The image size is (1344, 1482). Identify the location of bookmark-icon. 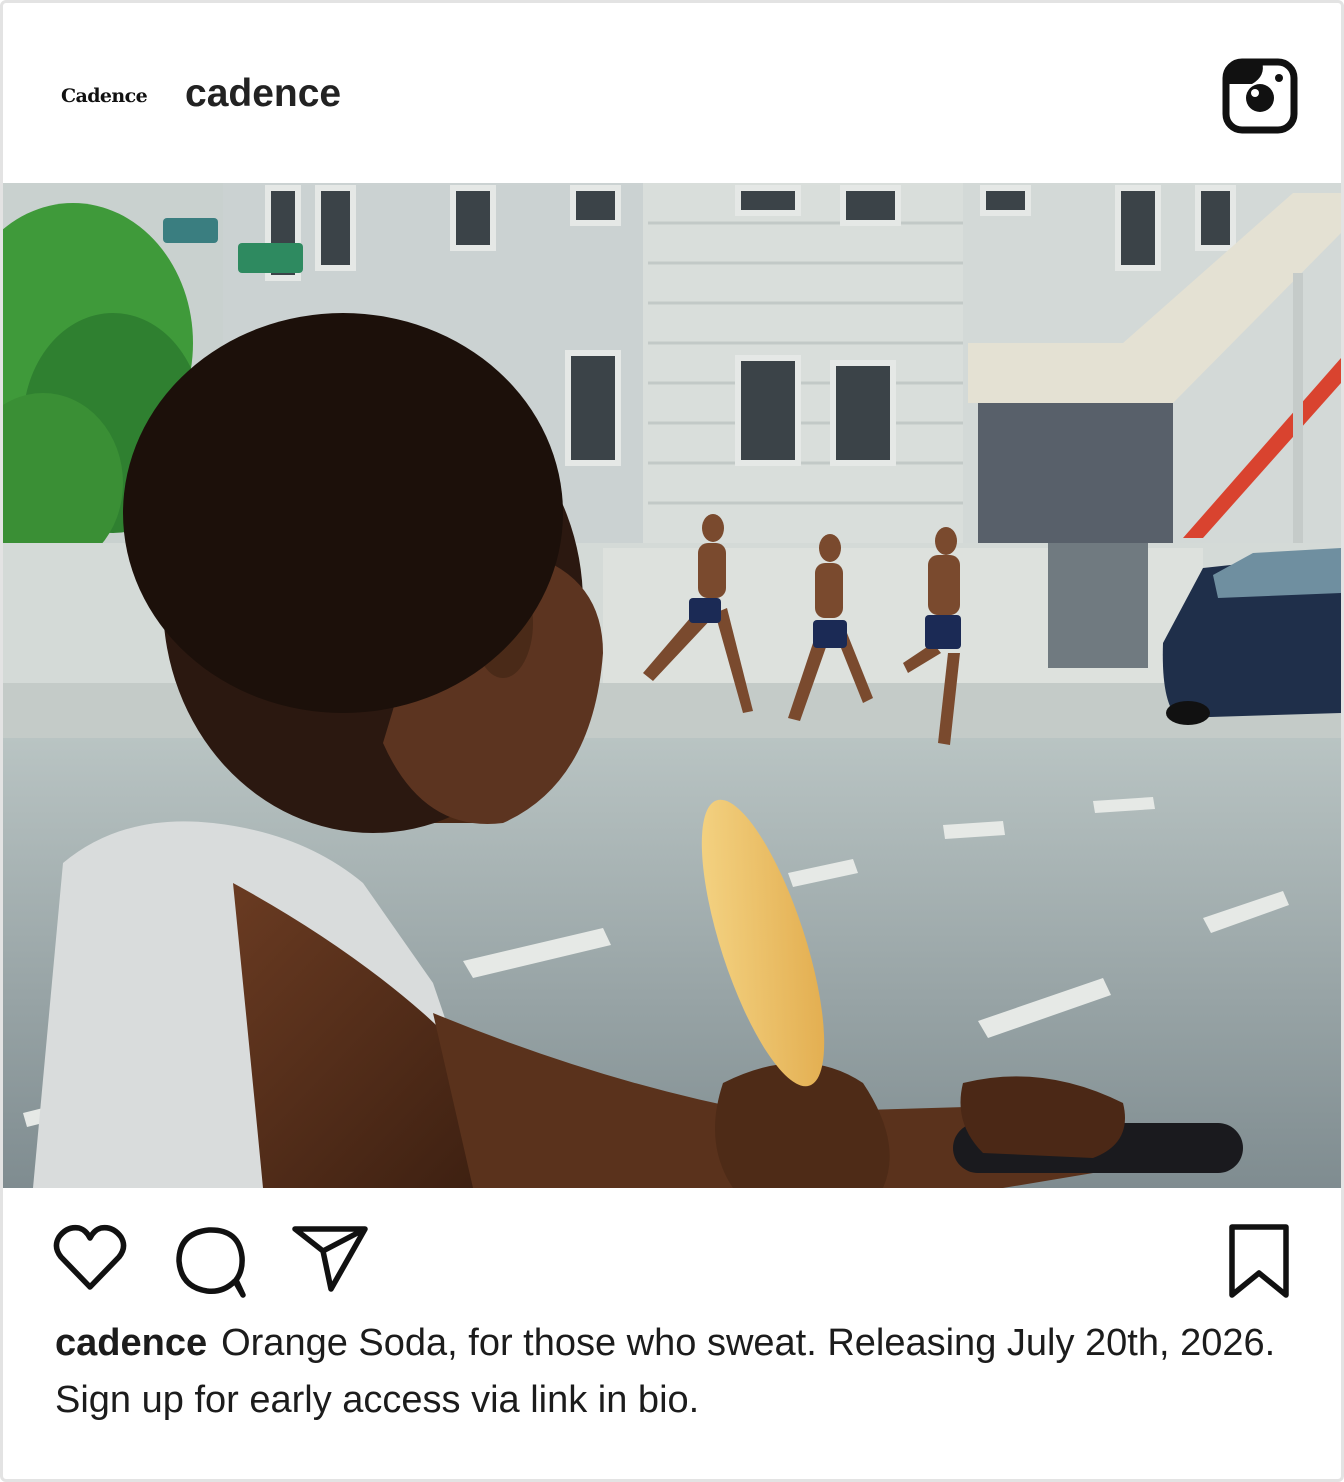
(1259, 1261).